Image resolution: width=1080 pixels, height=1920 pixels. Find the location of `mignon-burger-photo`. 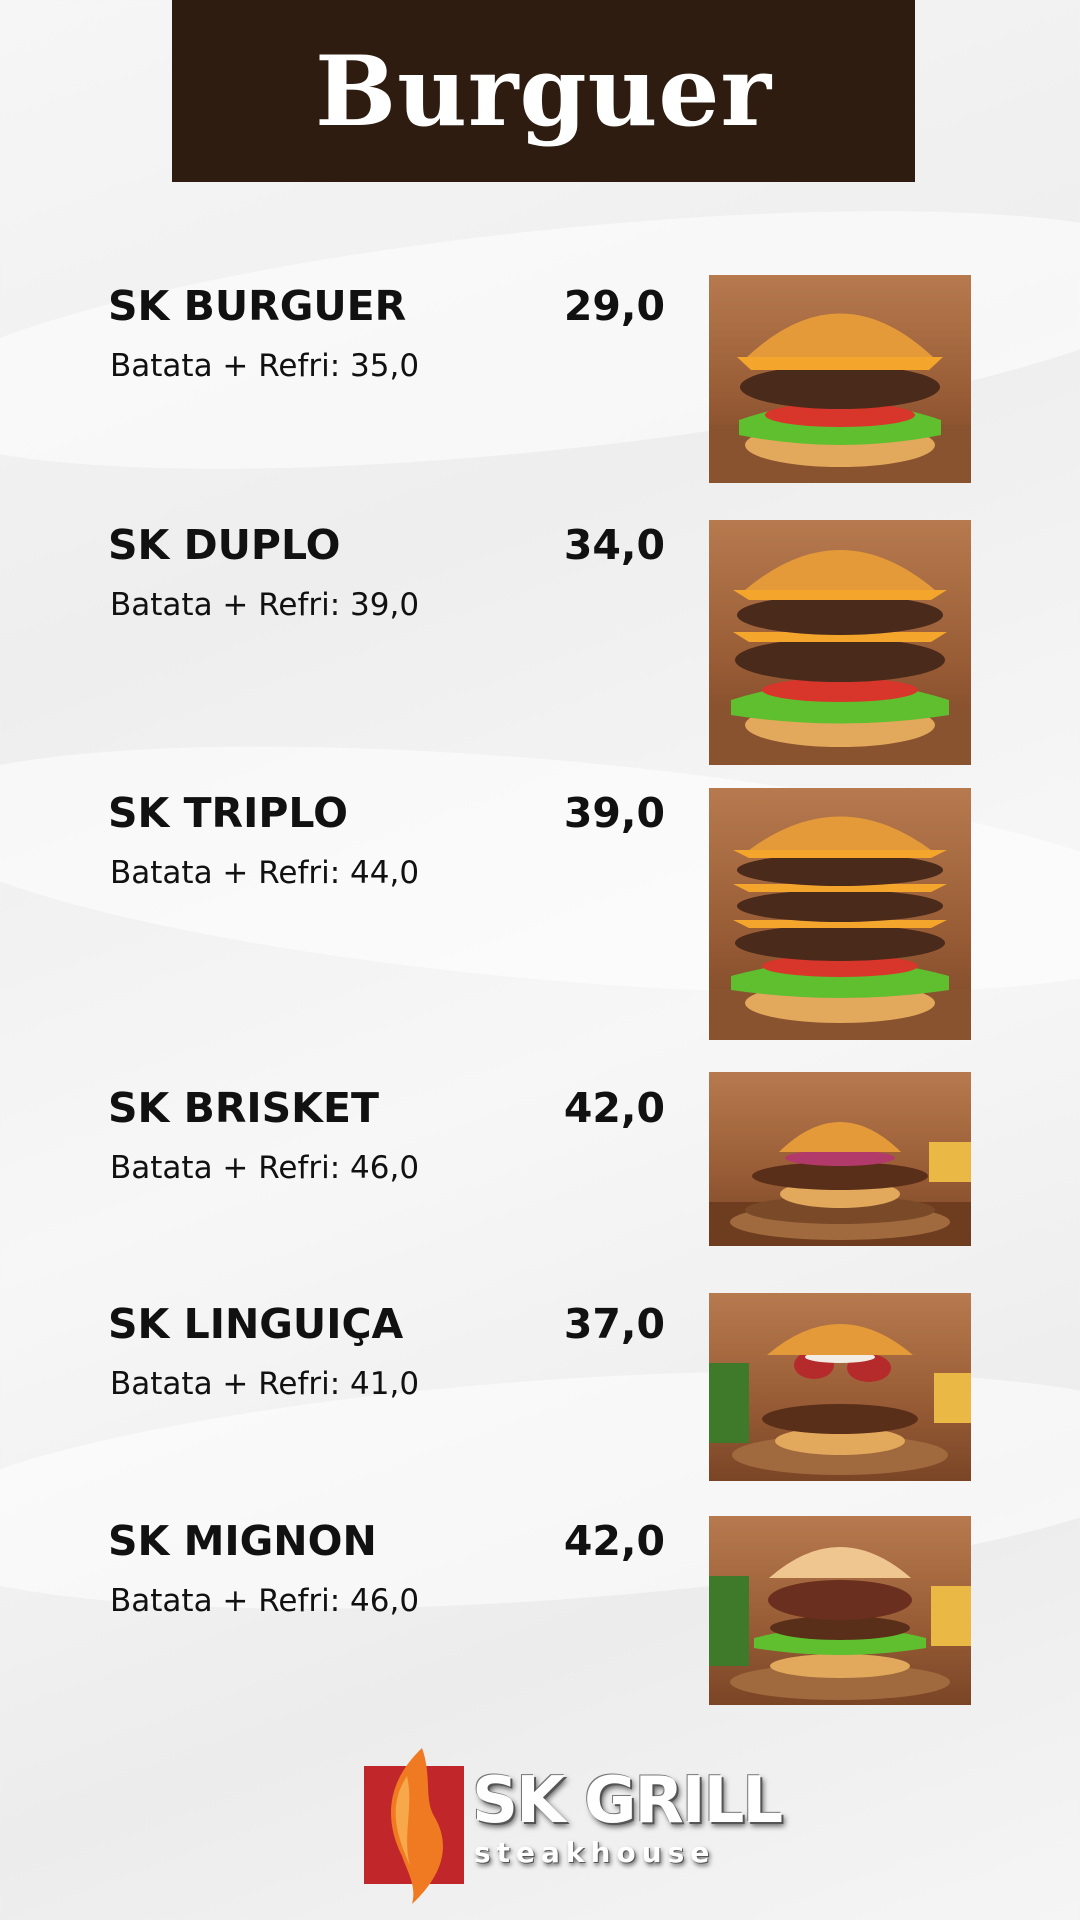

mignon-burger-photo is located at coordinates (840, 1610).